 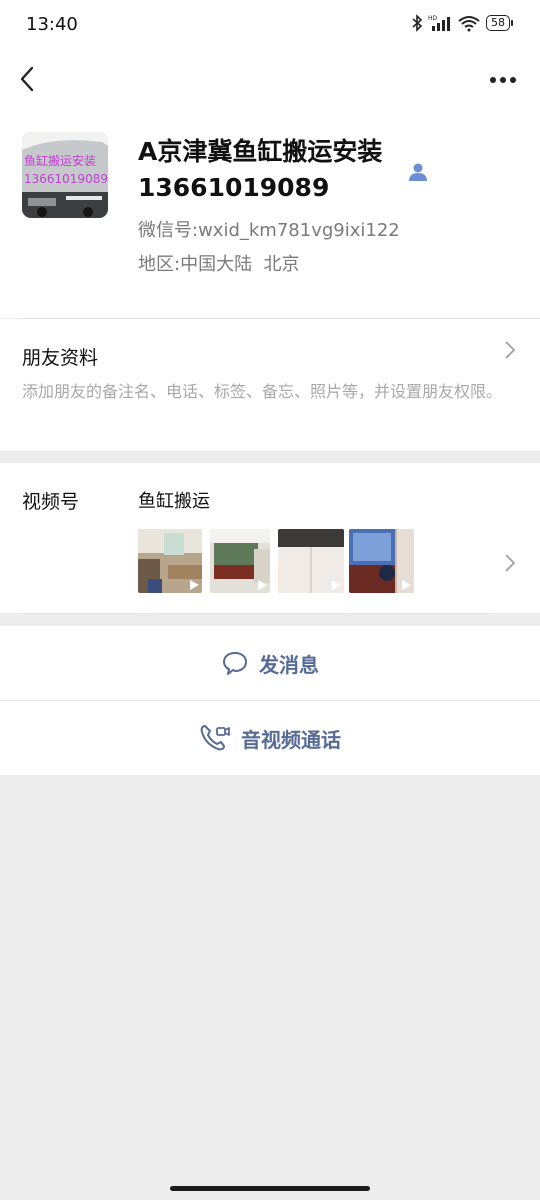 What do you see at coordinates (60, 358) in the screenshot?
I see `friend-info-title: 朋友资料` at bounding box center [60, 358].